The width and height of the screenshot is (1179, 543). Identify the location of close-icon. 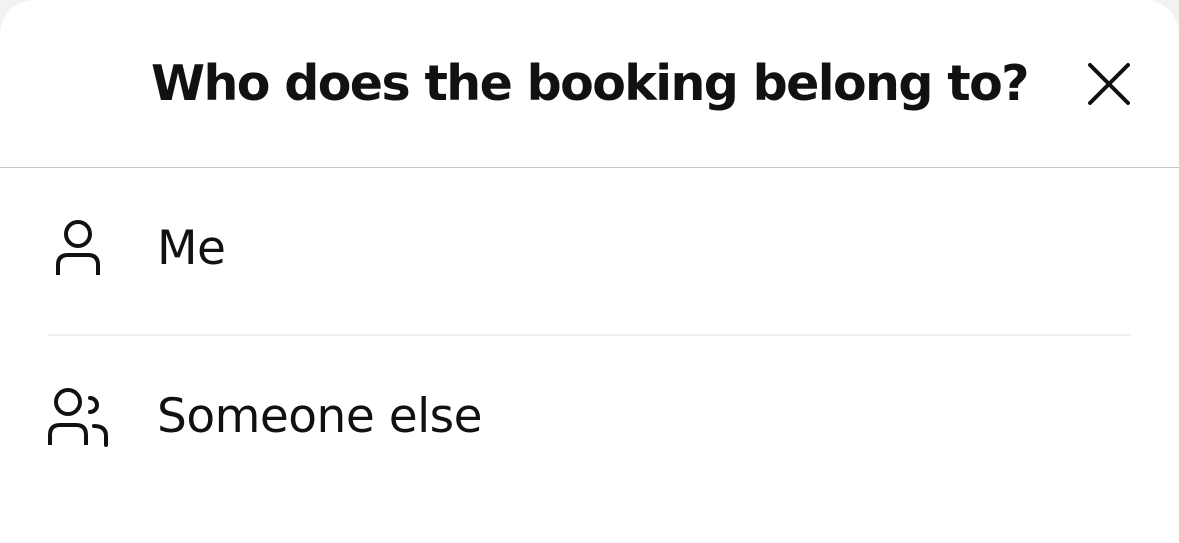
(1109, 84).